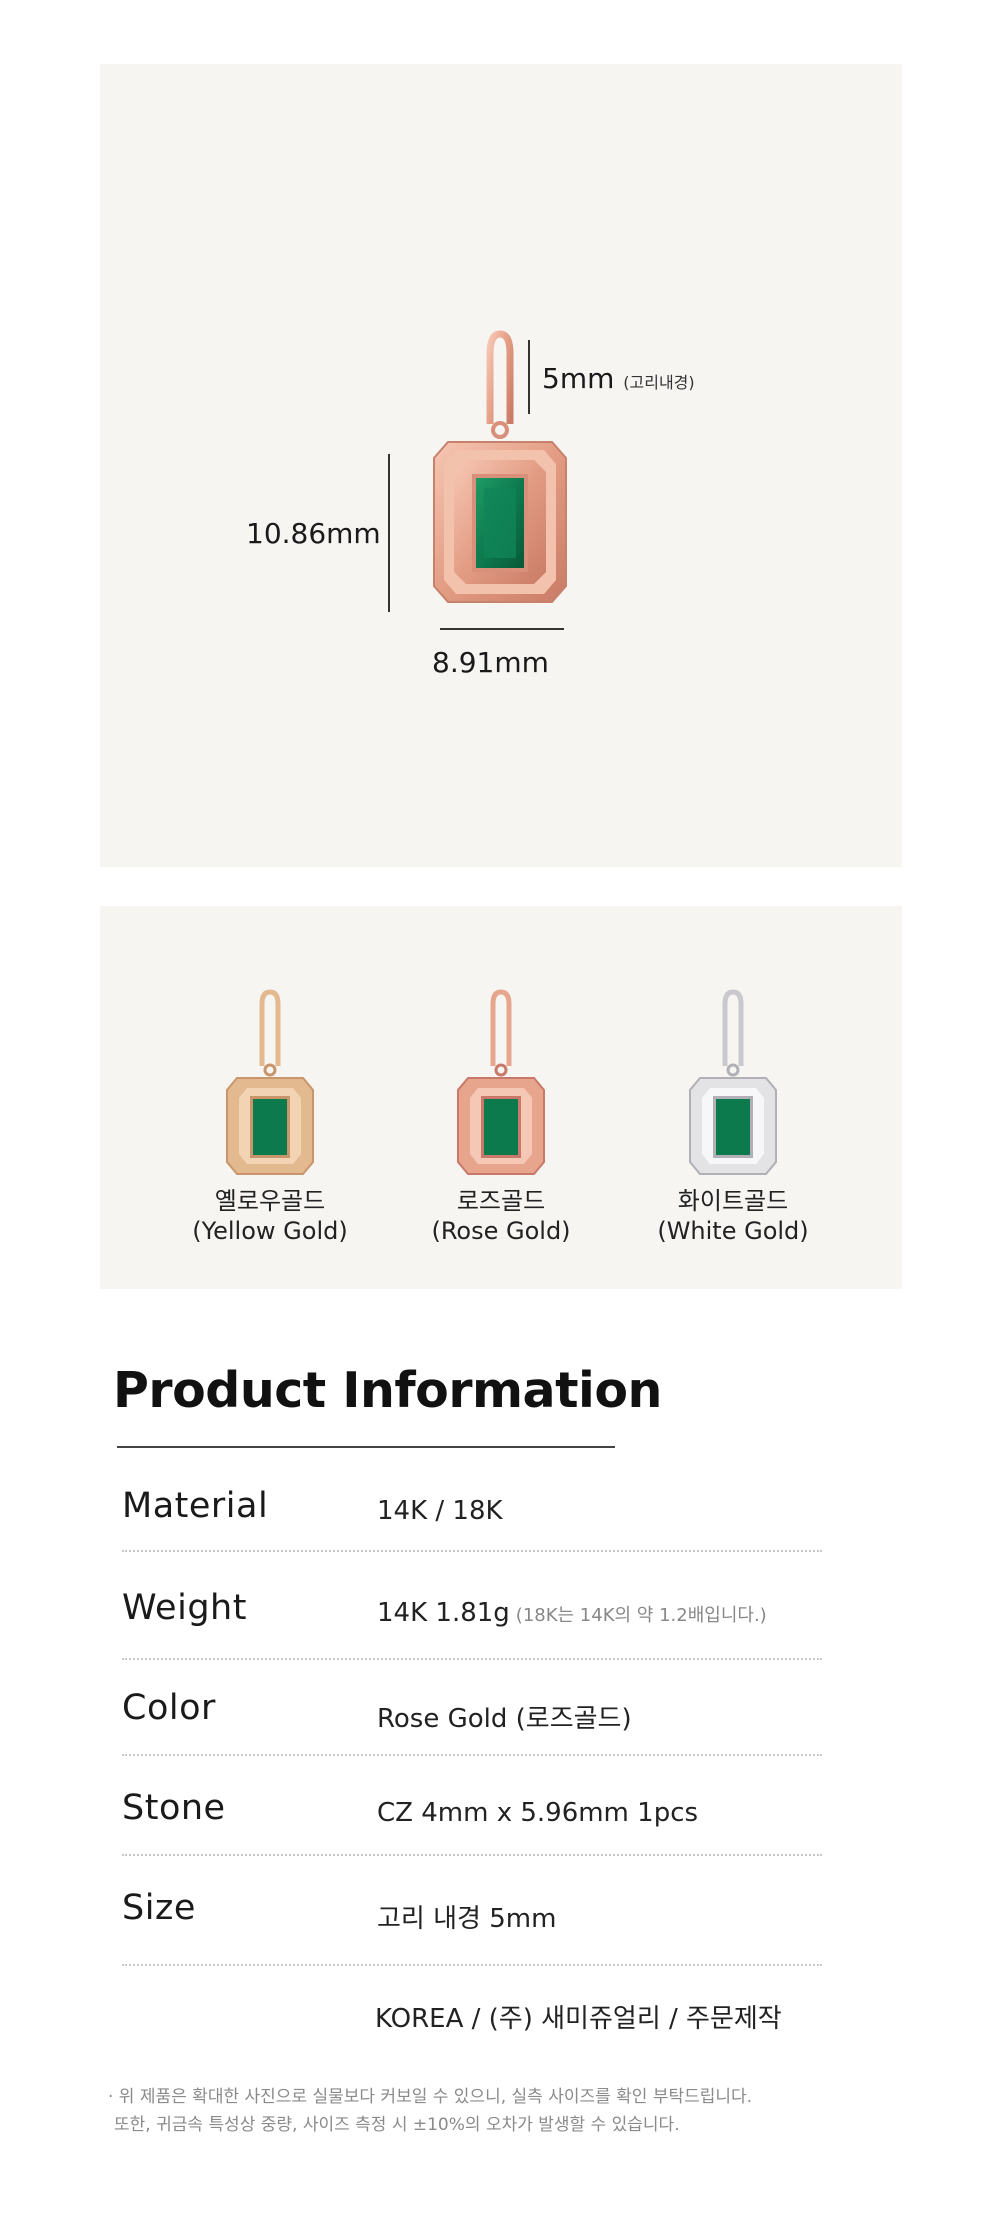 The image size is (1000, 2216). Describe the element at coordinates (169, 1708) in the screenshot. I see `info-label: Color` at that location.